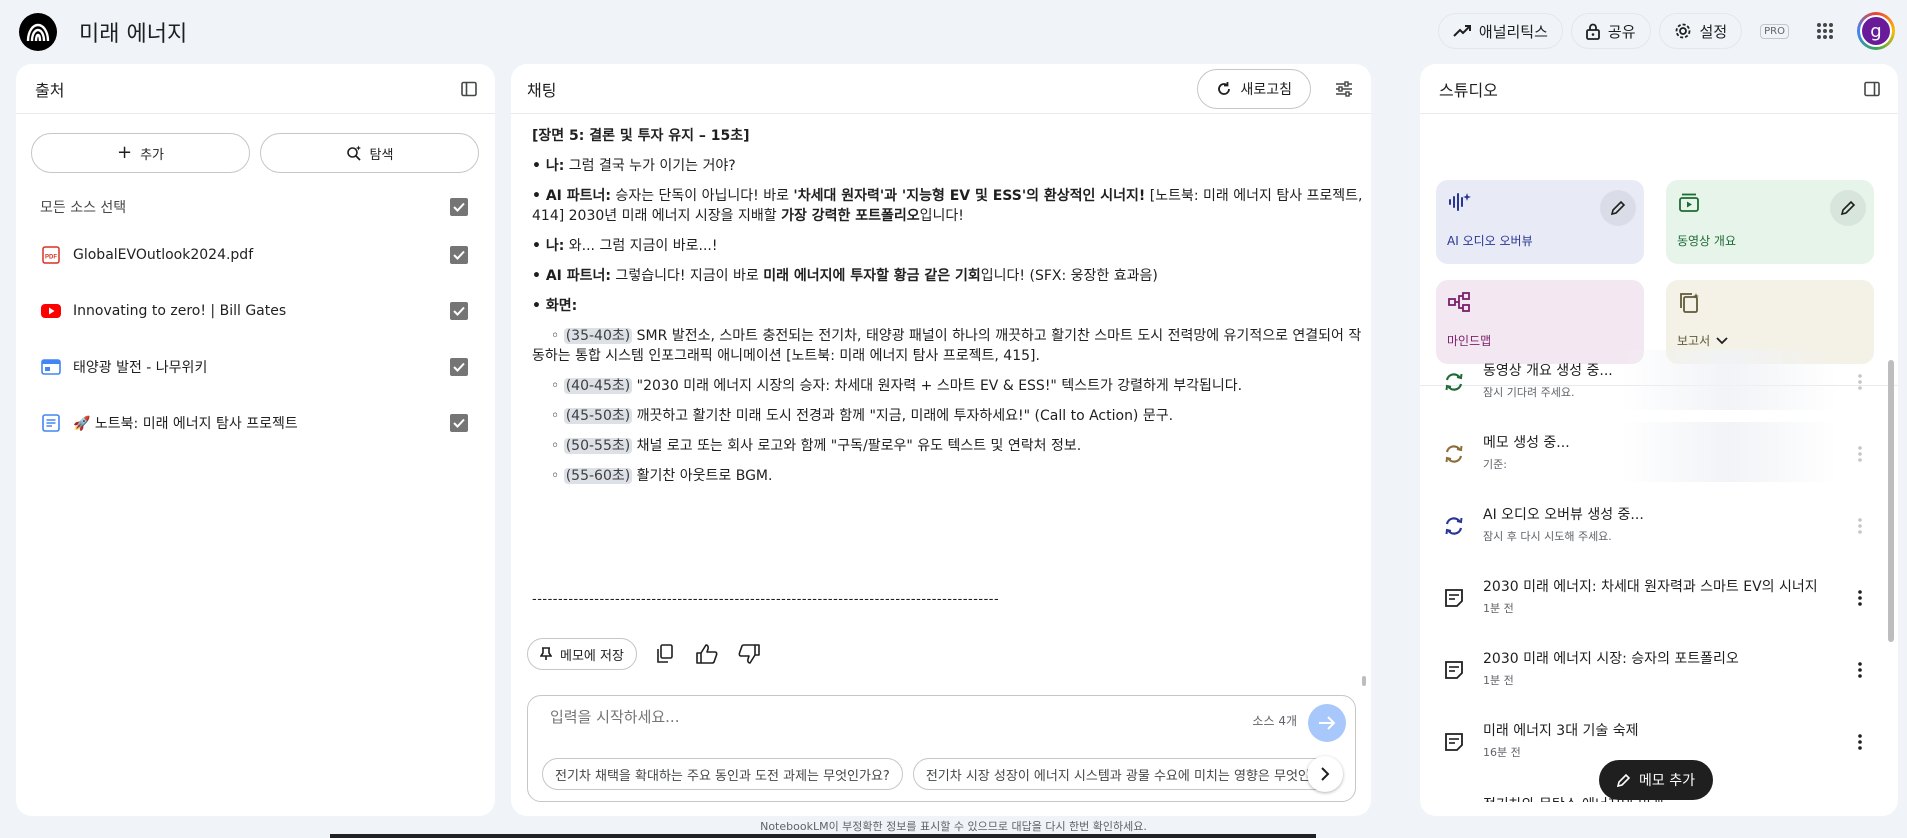 The width and height of the screenshot is (1907, 838). I want to click on select-all-checkbox, so click(459, 207).